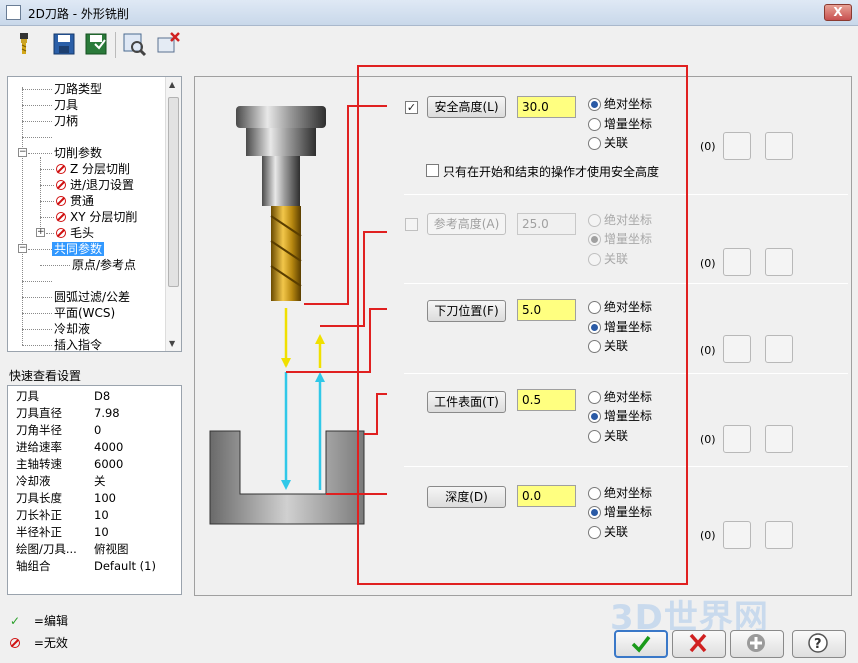 This screenshot has height=663, width=858. I want to click on window-title: 2D刀路 - 外形铣削, so click(78, 14).